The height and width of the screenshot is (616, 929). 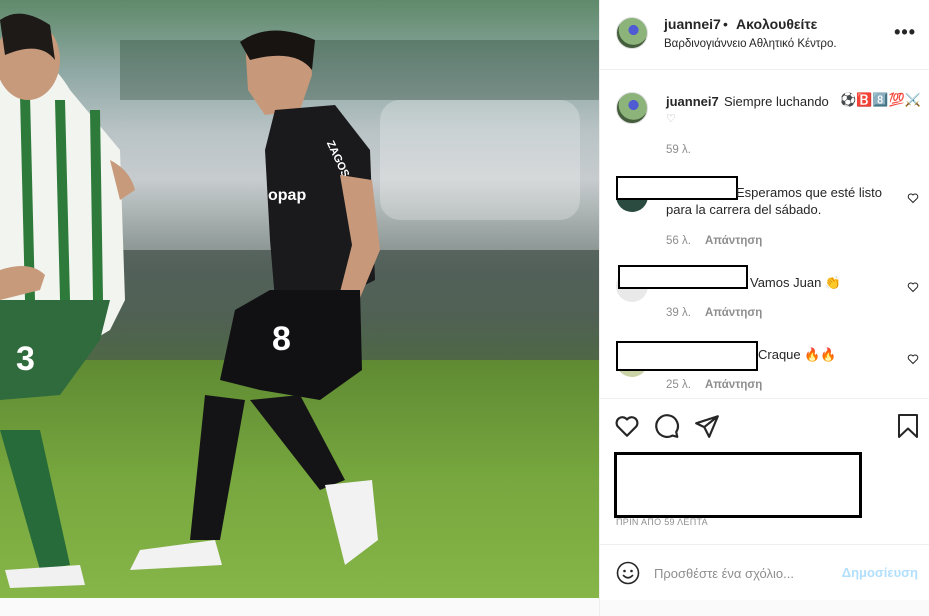 What do you see at coordinates (678, 241) in the screenshot?
I see `comment-age: 56 λ.` at bounding box center [678, 241].